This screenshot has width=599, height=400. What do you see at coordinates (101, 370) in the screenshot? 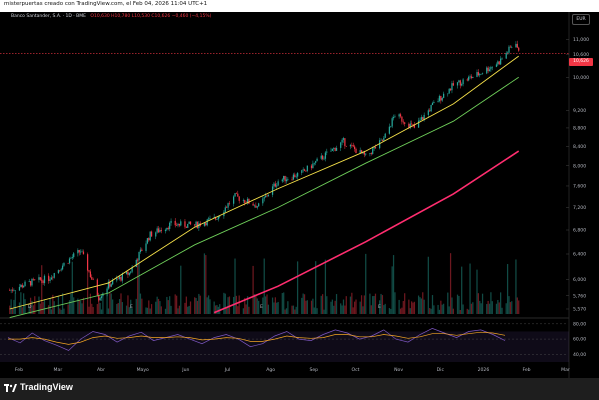
I see `time-axis-label: Abr` at bounding box center [101, 370].